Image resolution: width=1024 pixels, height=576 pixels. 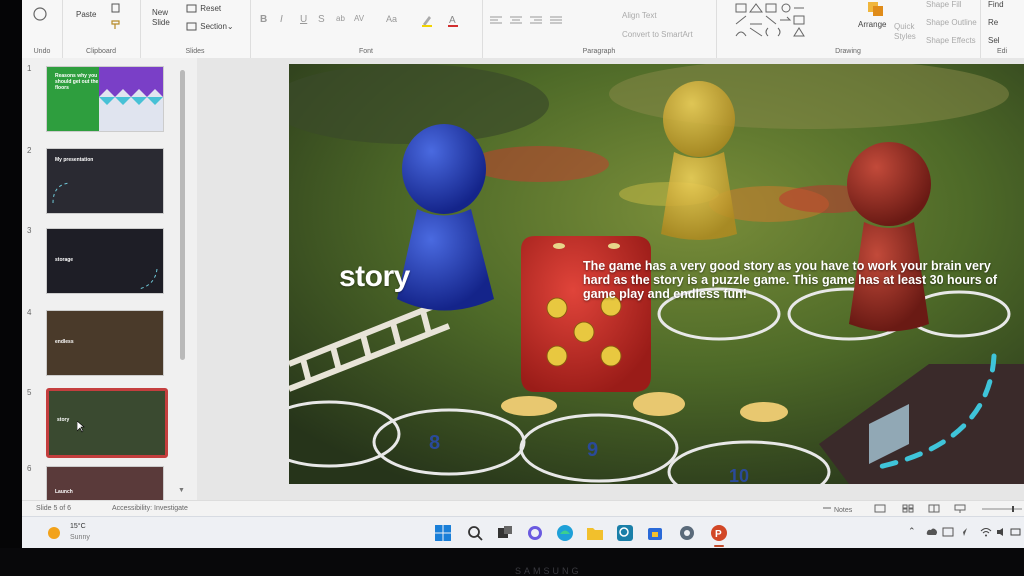 What do you see at coordinates (210, 27) in the screenshot?
I see `section-button: Section⌄` at bounding box center [210, 27].